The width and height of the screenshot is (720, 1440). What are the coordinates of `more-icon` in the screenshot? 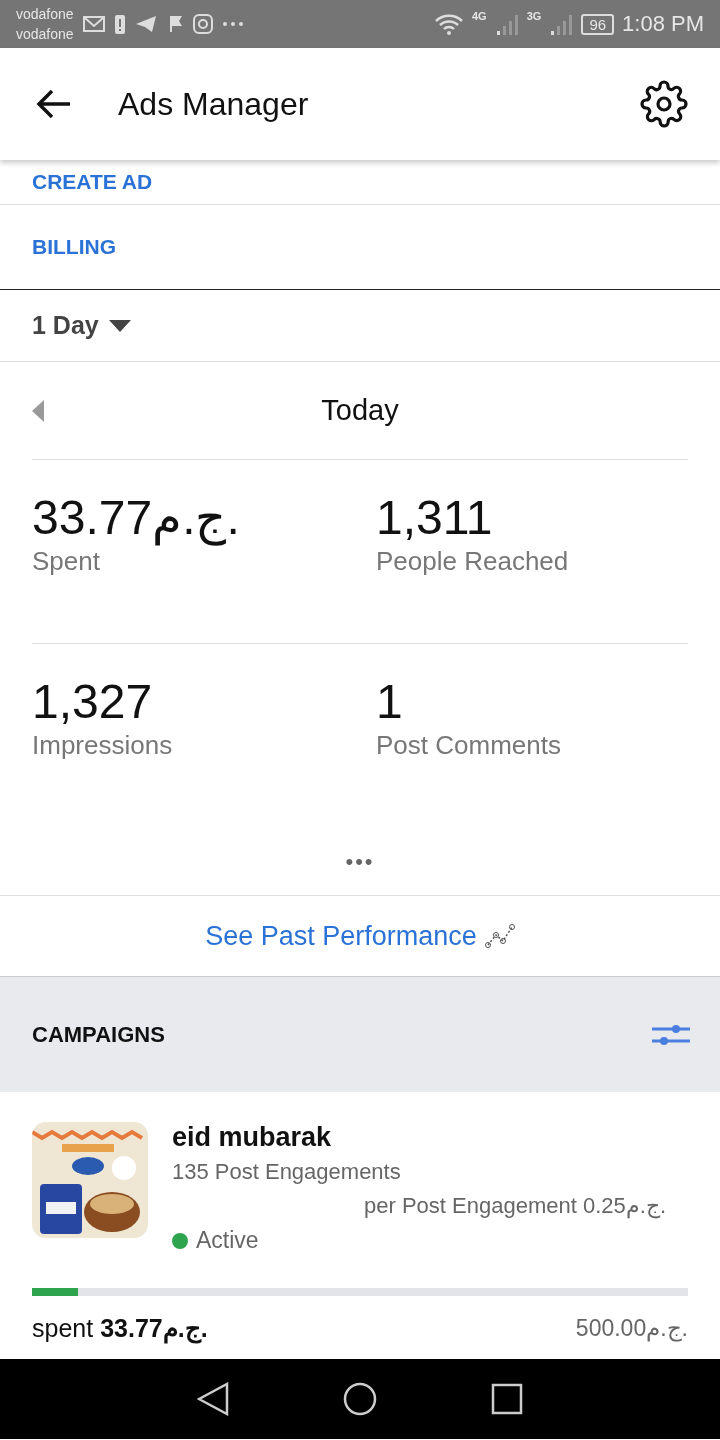 It's located at (232, 24).